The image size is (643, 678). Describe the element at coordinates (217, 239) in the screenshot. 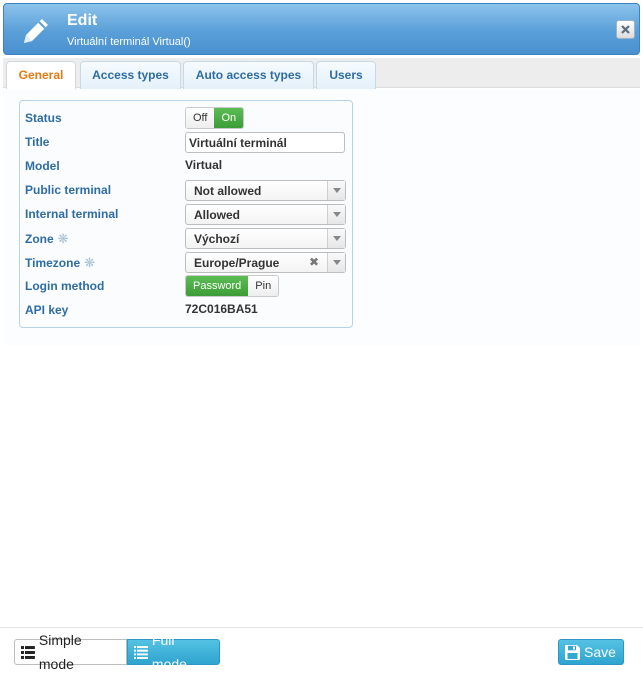

I see `zone-value: Výchozí` at that location.